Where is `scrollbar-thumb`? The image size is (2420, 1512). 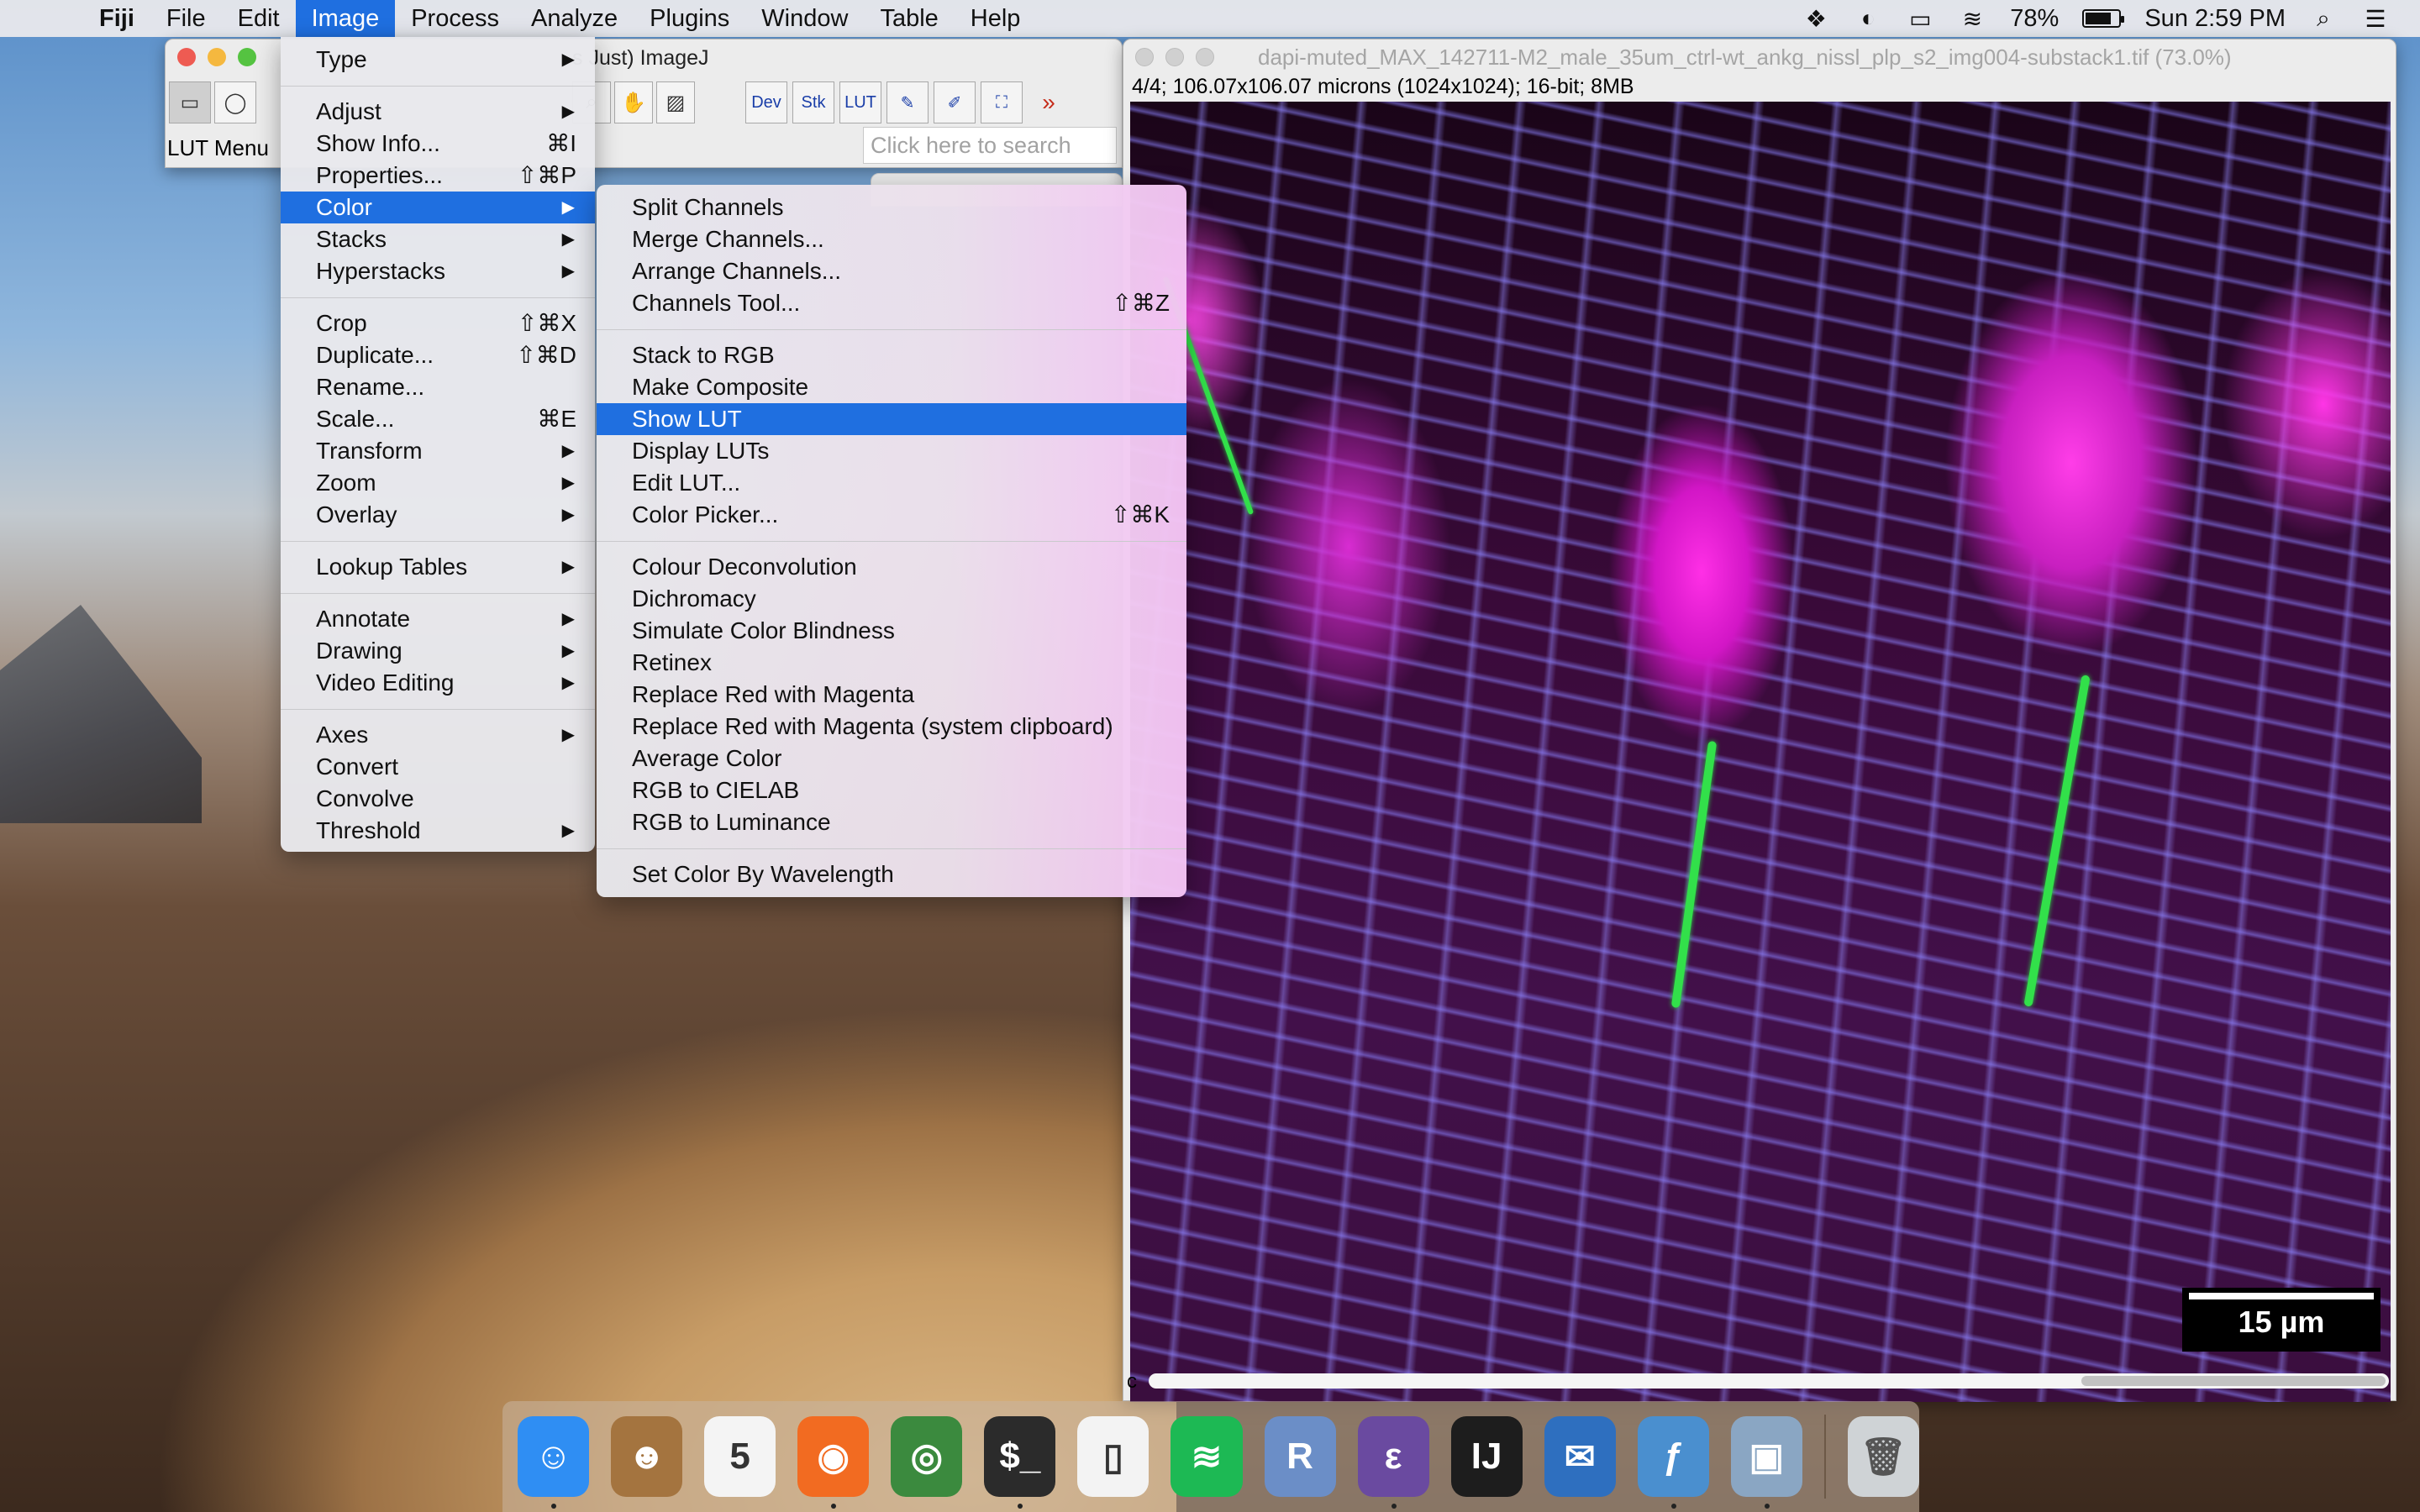 scrollbar-thumb is located at coordinates (2233, 1381).